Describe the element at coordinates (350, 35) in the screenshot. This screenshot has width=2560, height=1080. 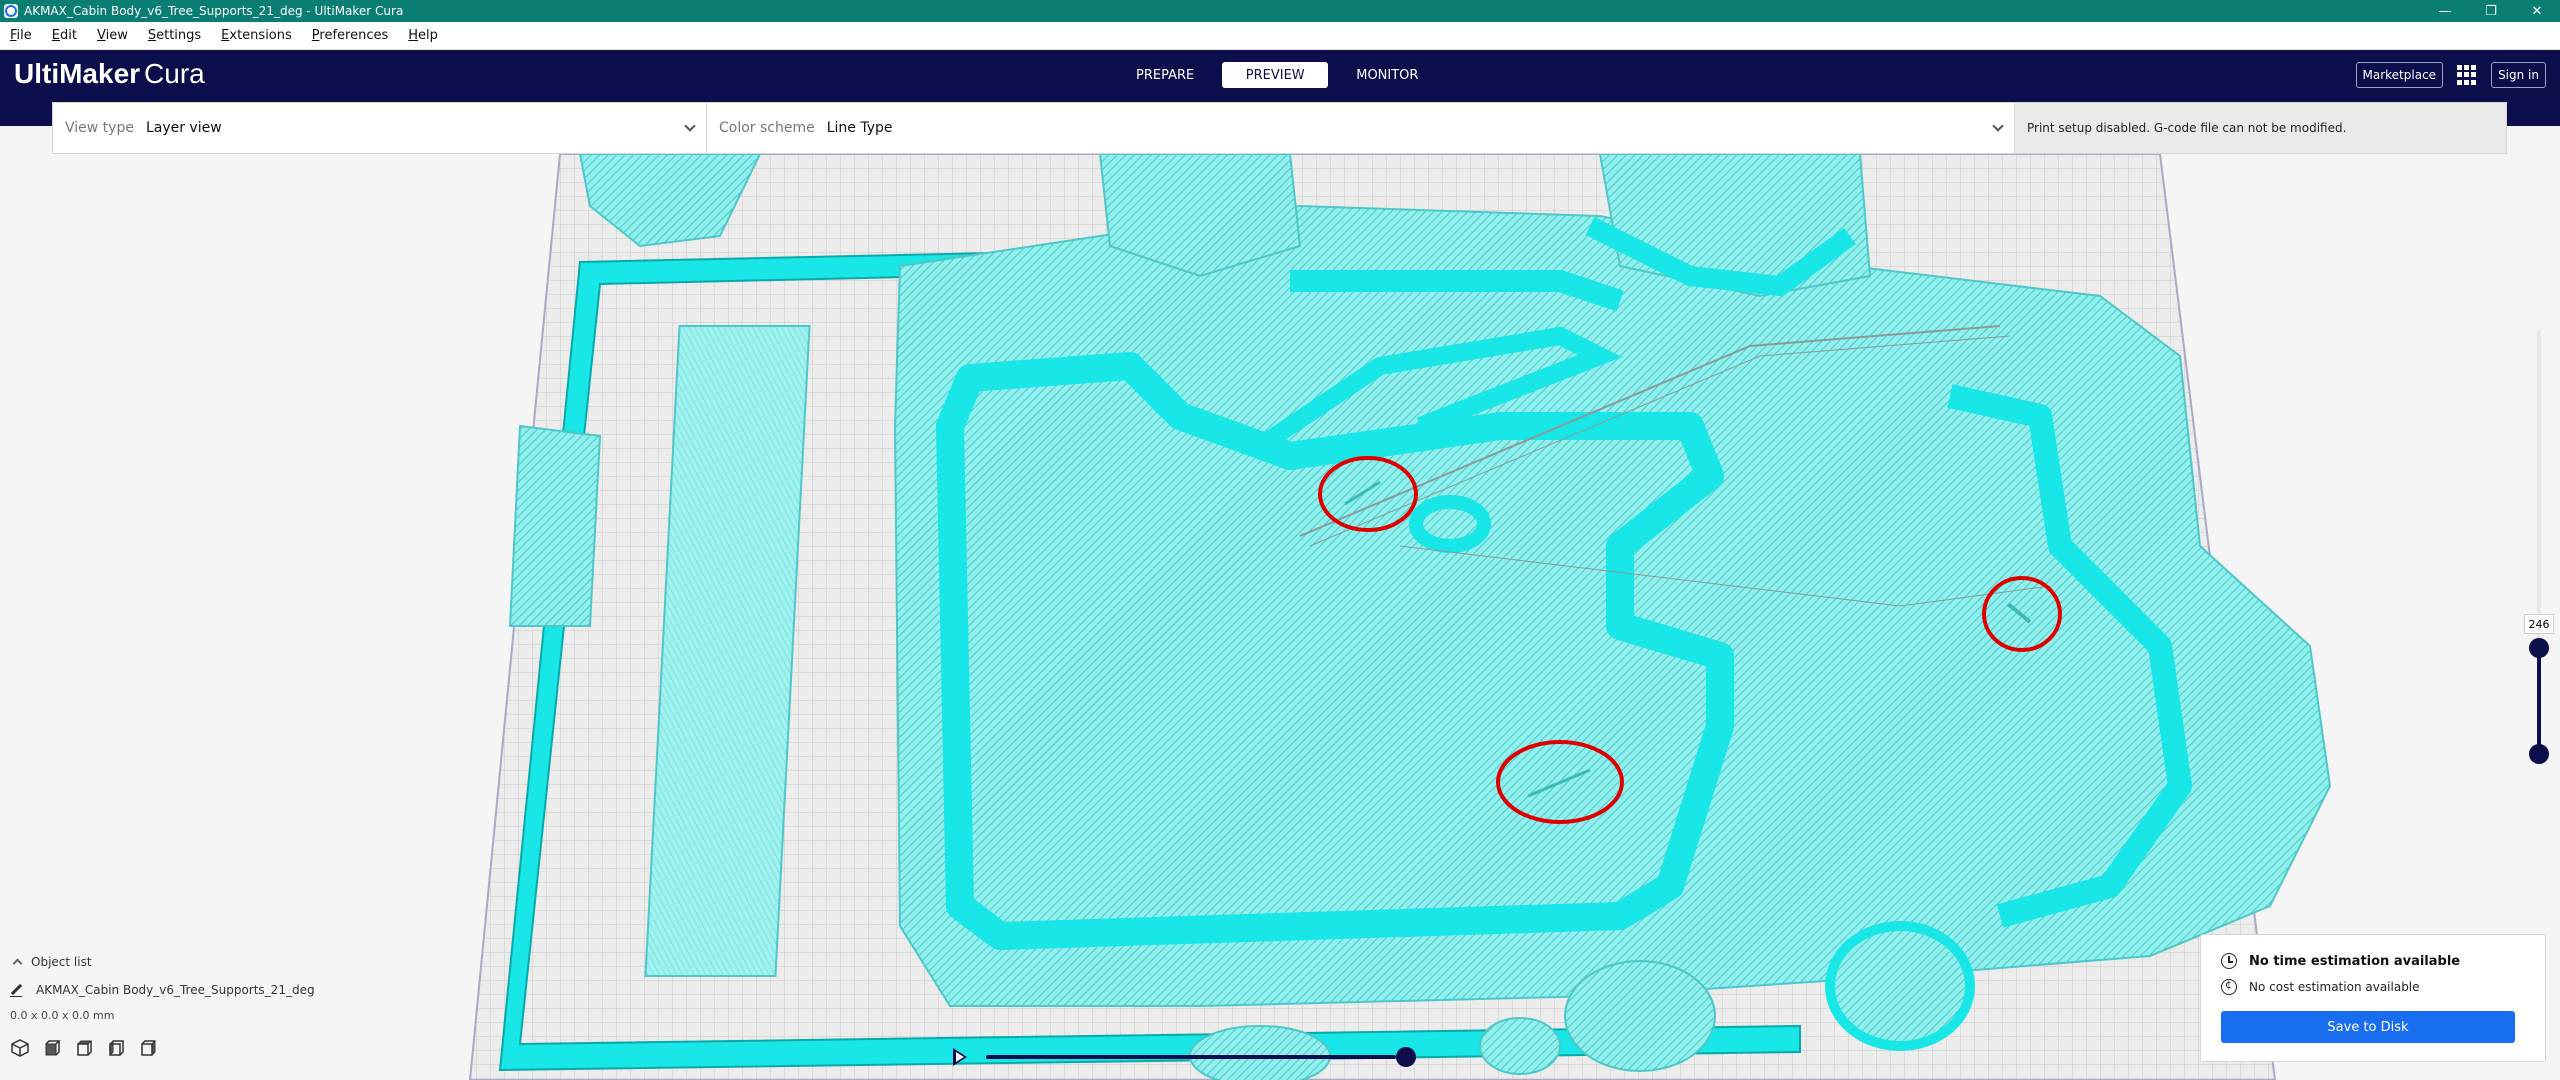
I see `menu-preferences: Preferences` at that location.